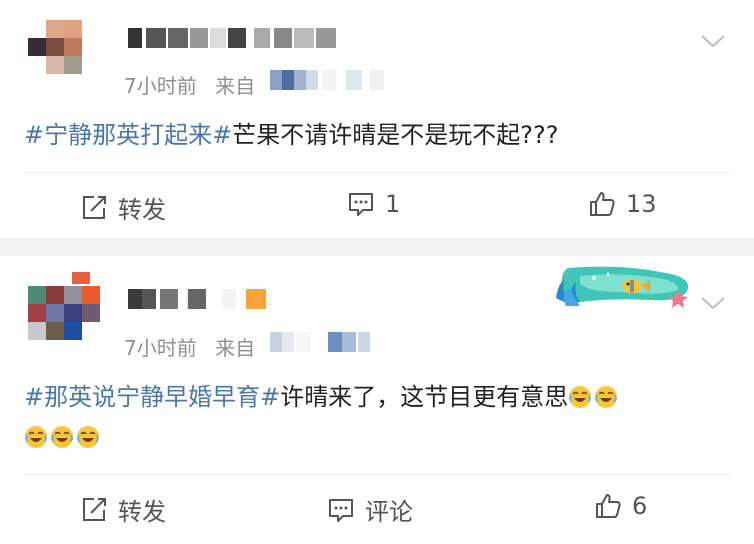 This screenshot has width=754, height=544. Describe the element at coordinates (389, 512) in the screenshot. I see `comment-label: 评论` at that location.